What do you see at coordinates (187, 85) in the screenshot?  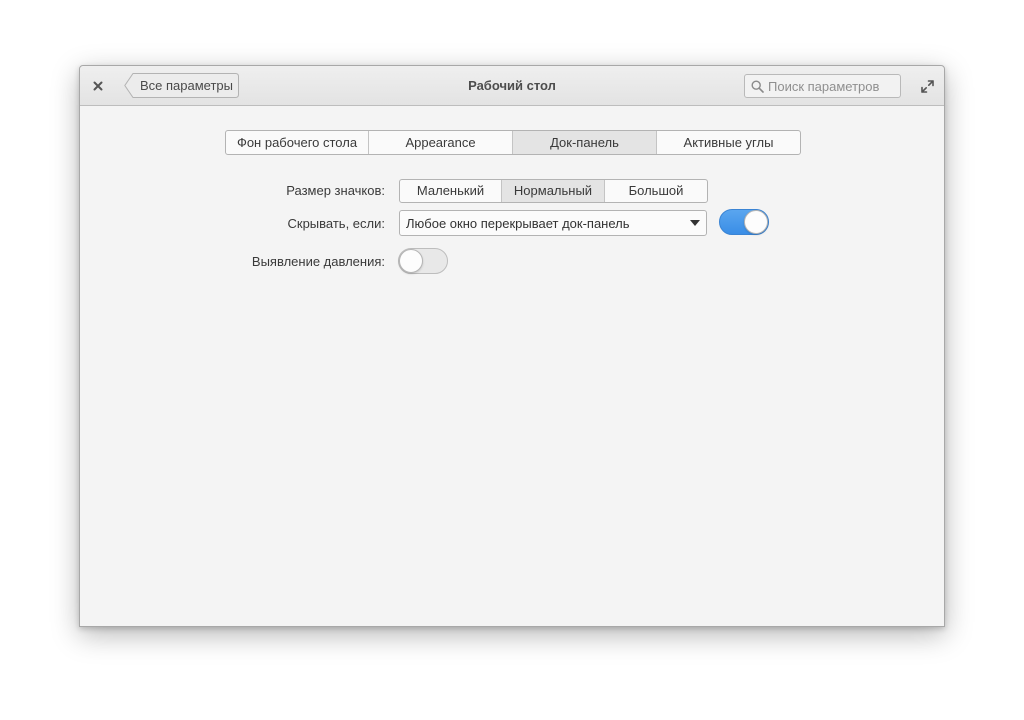 I see `back-button-label: Все параметры` at bounding box center [187, 85].